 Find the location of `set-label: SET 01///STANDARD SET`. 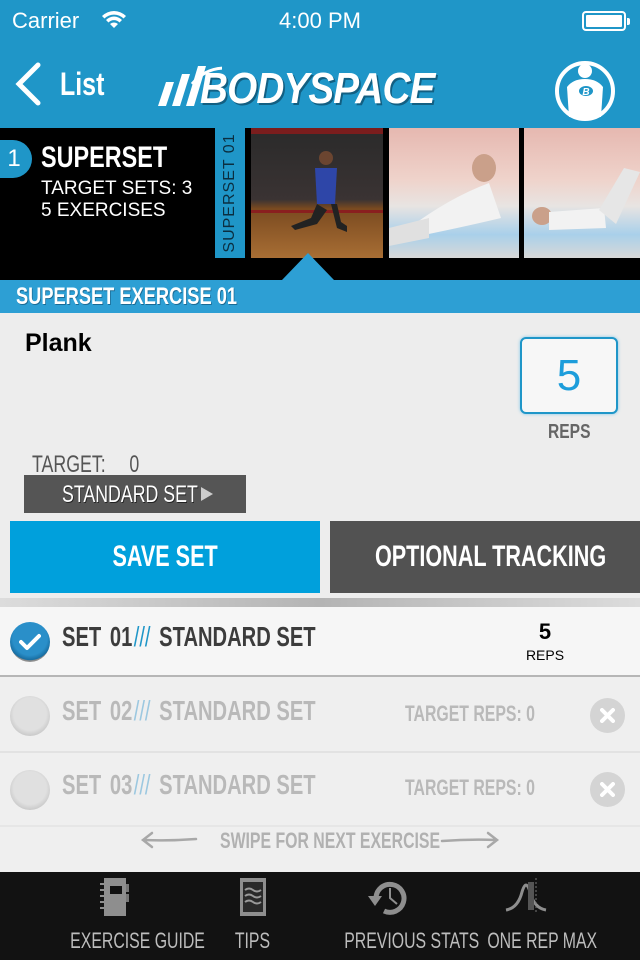

set-label: SET 01///STANDARD SET is located at coordinates (189, 636).